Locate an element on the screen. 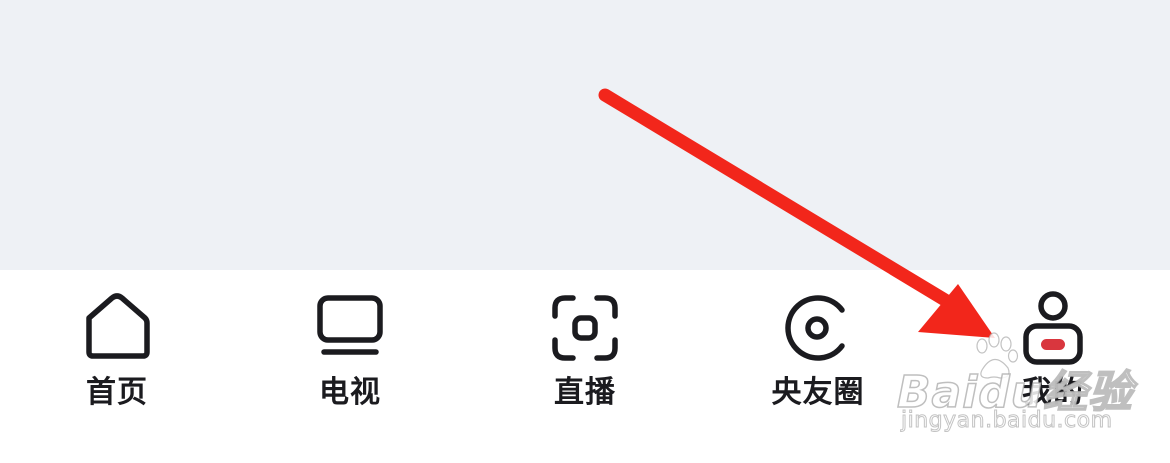 The height and width of the screenshot is (463, 1170). tab-tv-label: 电视 is located at coordinates (350, 392).